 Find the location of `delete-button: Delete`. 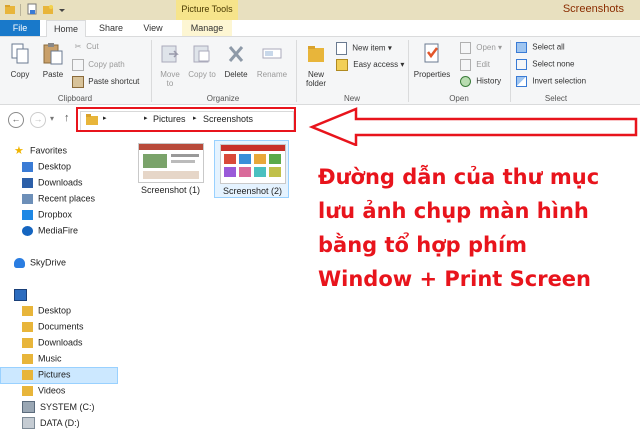

delete-button: Delete is located at coordinates (236, 60).